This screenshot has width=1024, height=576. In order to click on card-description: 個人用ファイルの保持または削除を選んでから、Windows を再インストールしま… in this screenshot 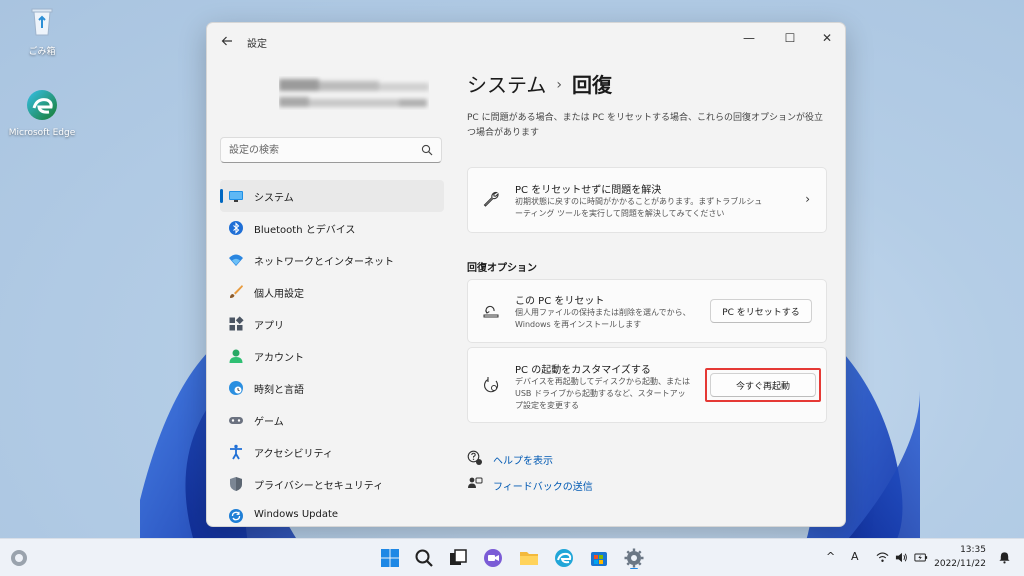, I will do `click(603, 318)`.